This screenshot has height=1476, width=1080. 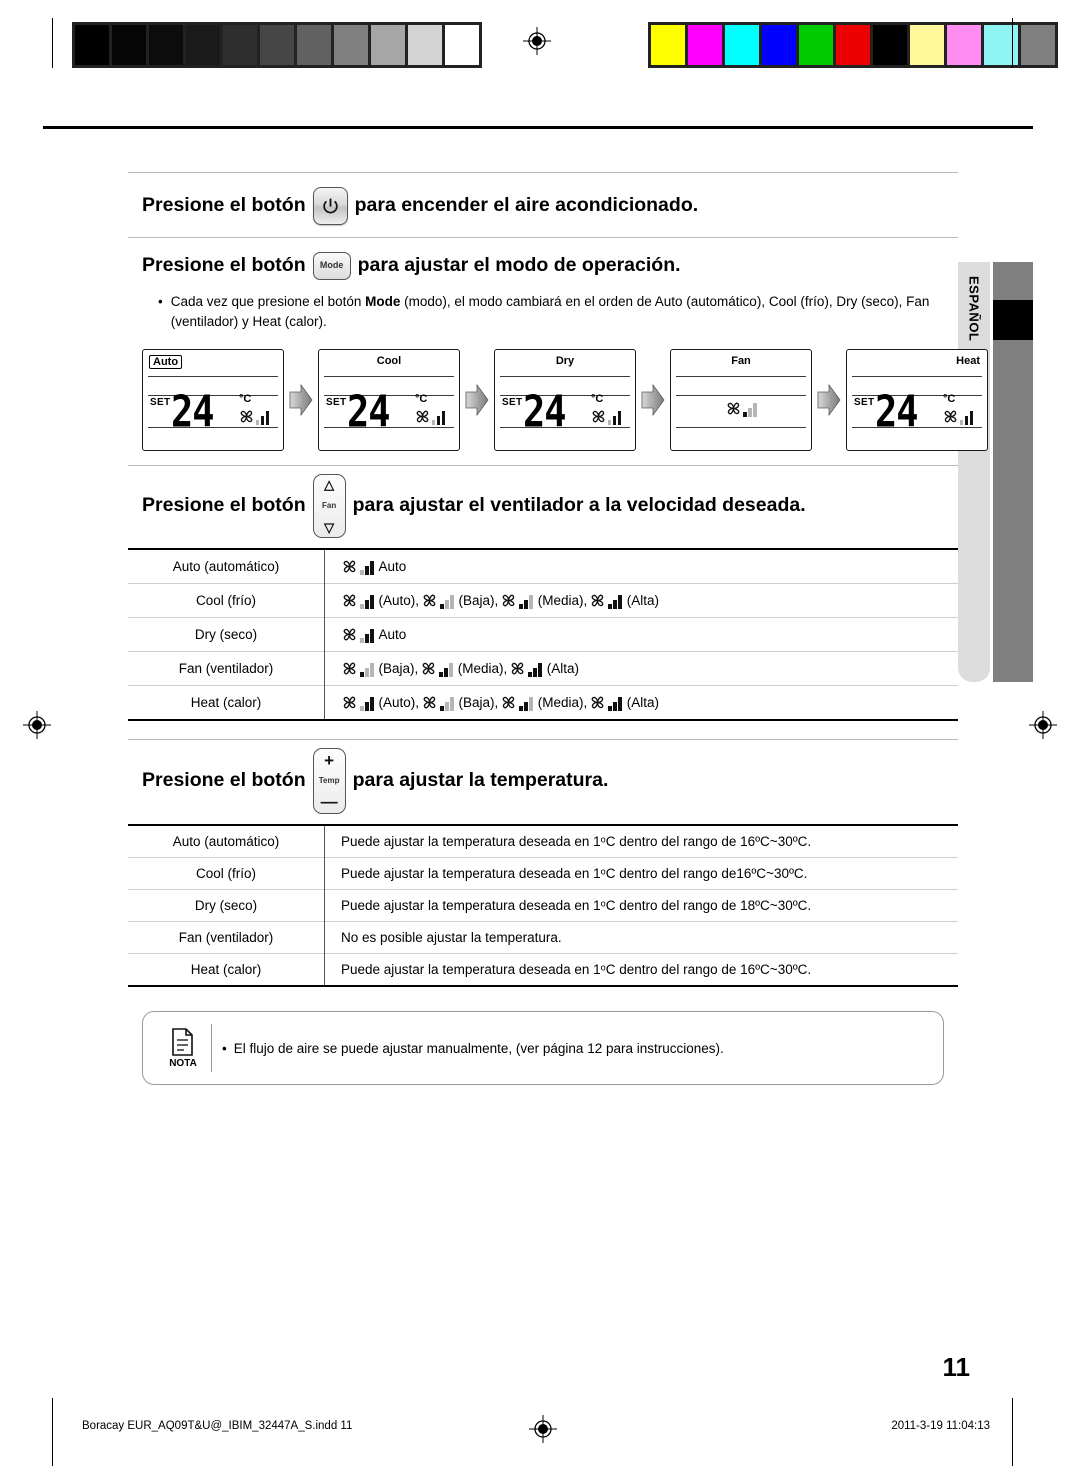 I want to click on footer-rule-right, so click(x=1012, y=1436).